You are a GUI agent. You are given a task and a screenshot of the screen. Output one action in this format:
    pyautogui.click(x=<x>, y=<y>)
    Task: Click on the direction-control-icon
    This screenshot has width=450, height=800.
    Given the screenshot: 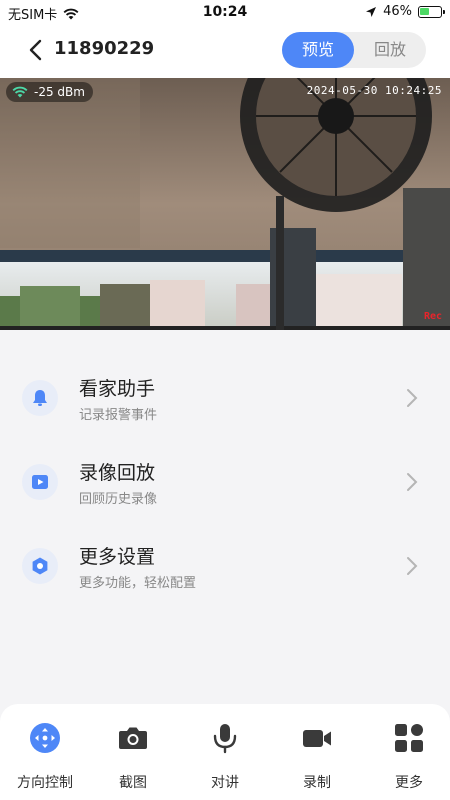 What is the action you would take?
    pyautogui.click(x=45, y=738)
    